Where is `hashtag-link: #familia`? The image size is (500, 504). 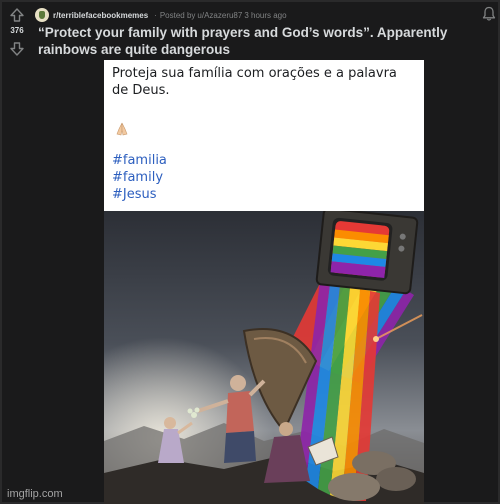
hashtag-link: #familia is located at coordinates (139, 160).